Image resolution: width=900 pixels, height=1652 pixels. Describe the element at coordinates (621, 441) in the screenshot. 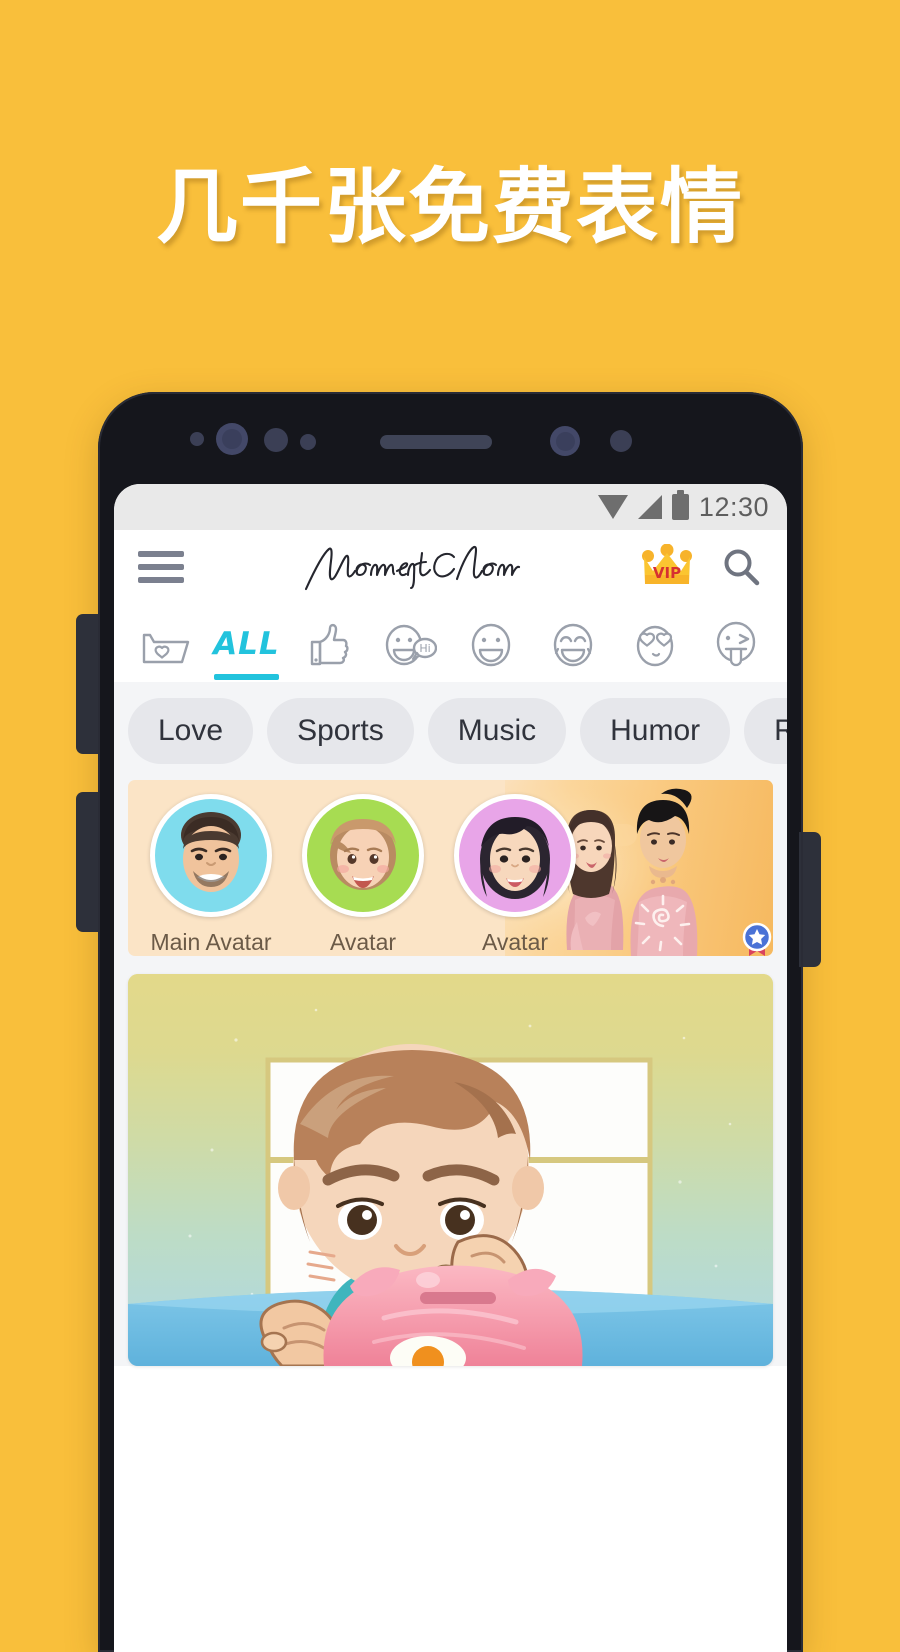

I see `ir-sensor-icon` at that location.